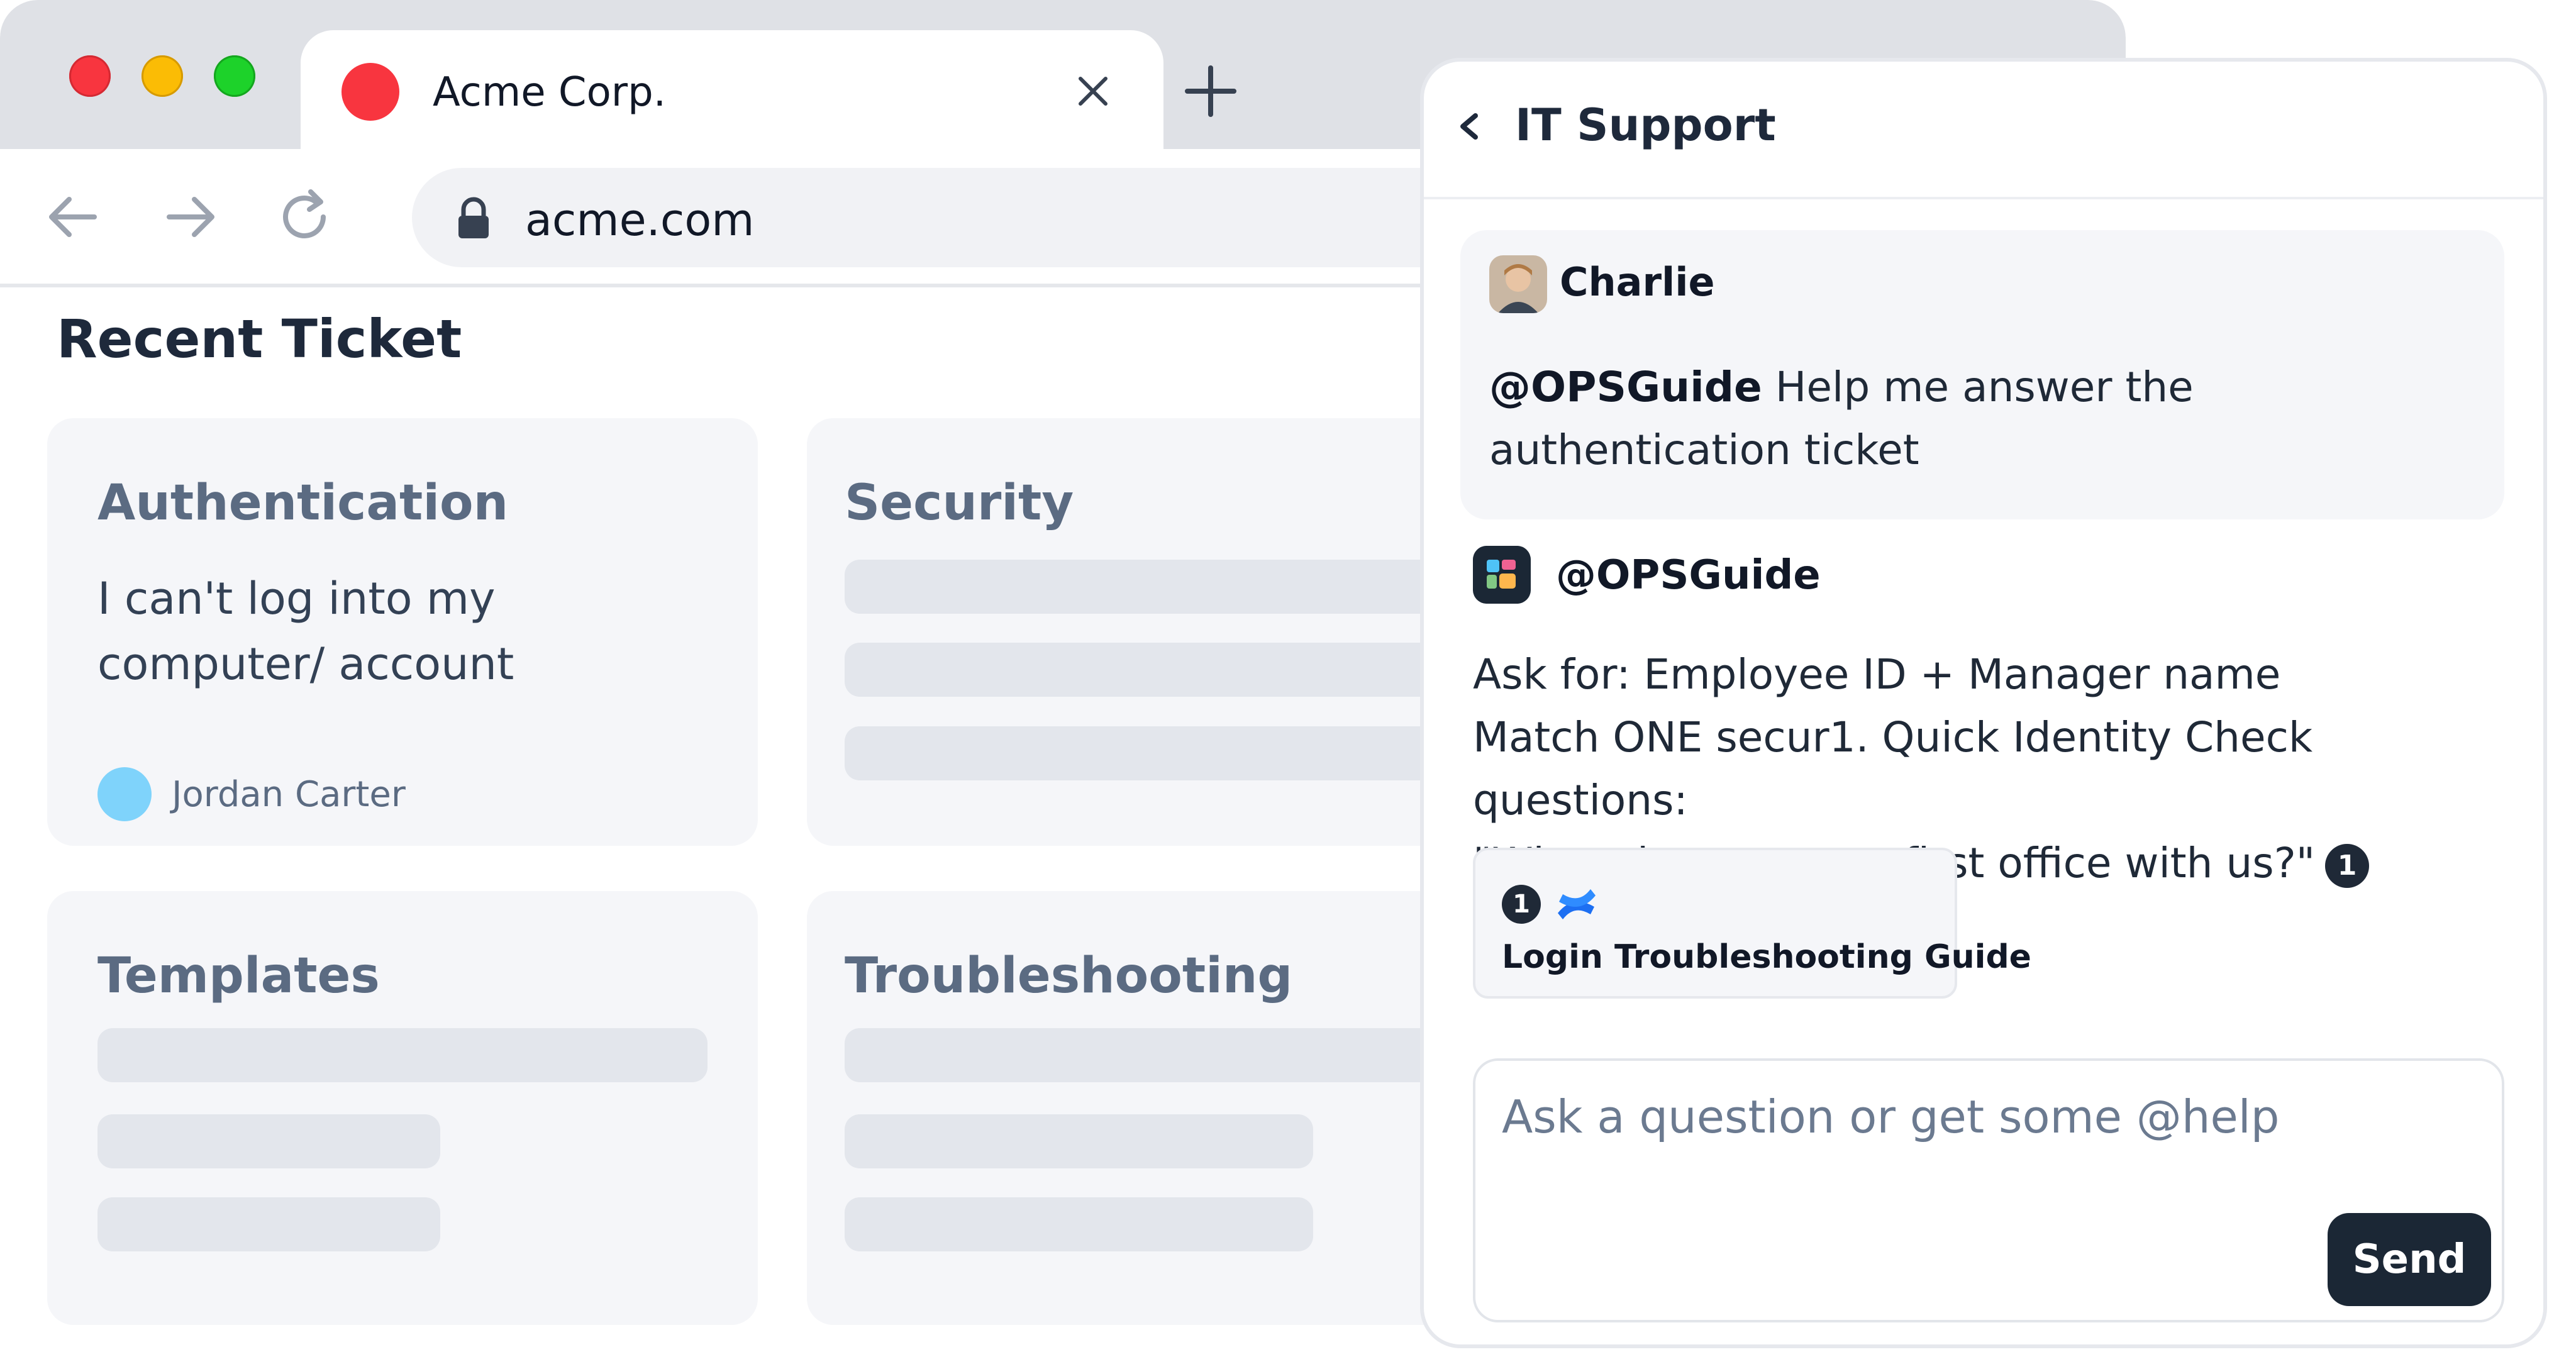 Image resolution: width=2576 pixels, height=1352 pixels. I want to click on ops-guide-icon, so click(1502, 575).